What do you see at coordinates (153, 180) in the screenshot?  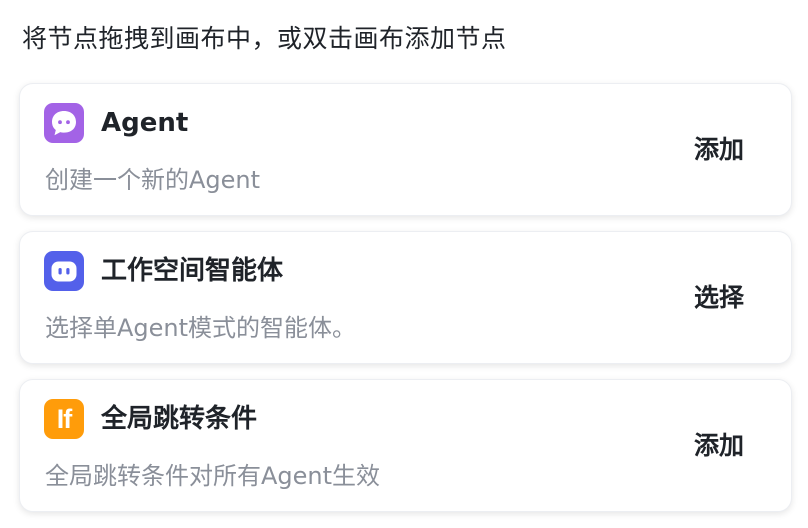 I see `card-description: 创建一个新的Agent` at bounding box center [153, 180].